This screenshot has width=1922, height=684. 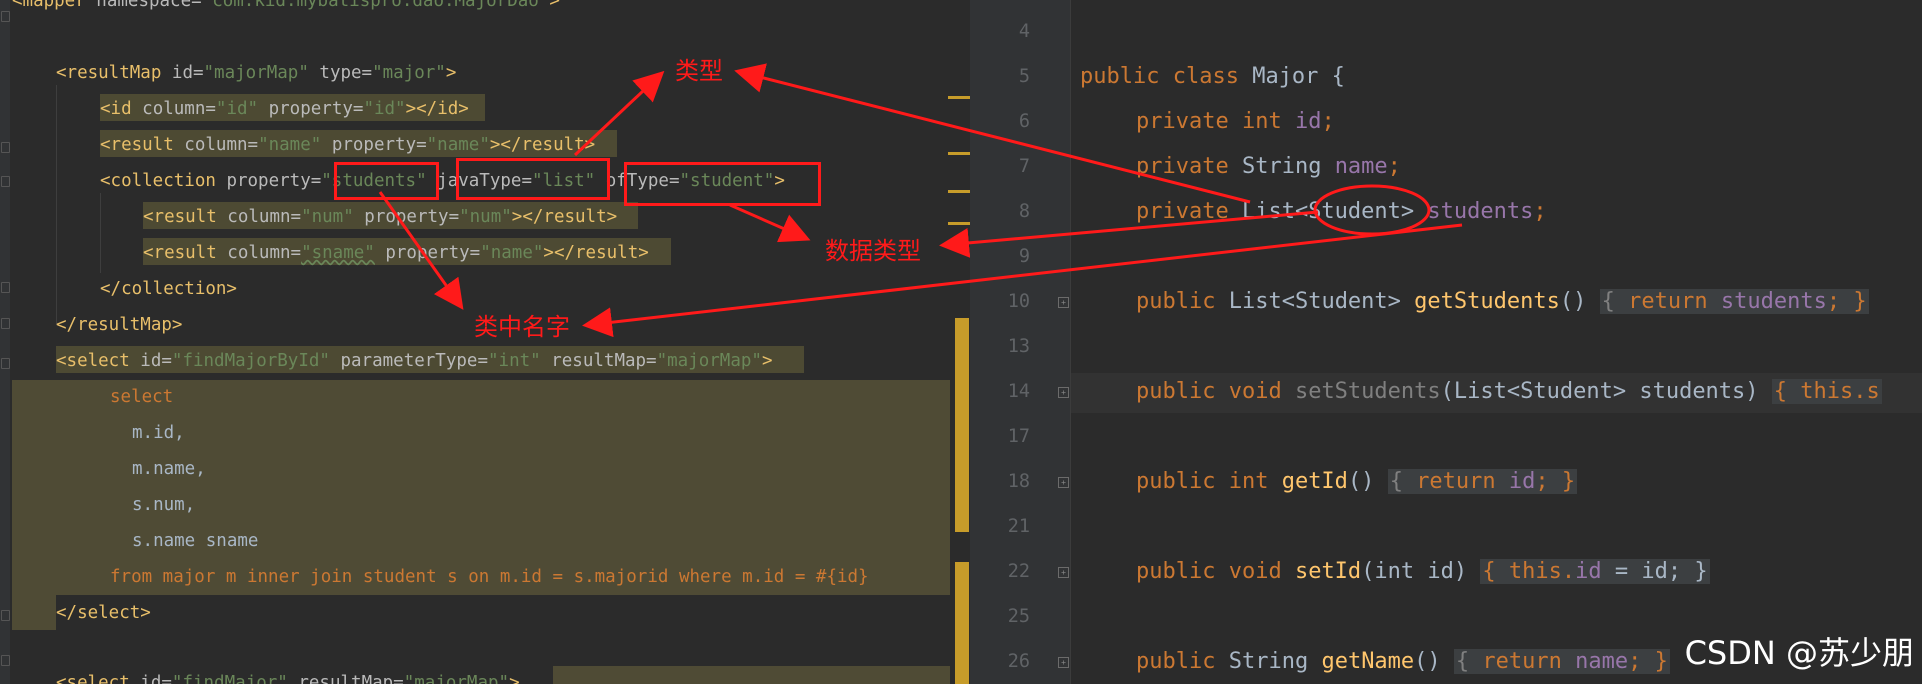 What do you see at coordinates (1212, 76) in the screenshot?
I see `java-line-class: public class Major {` at bounding box center [1212, 76].